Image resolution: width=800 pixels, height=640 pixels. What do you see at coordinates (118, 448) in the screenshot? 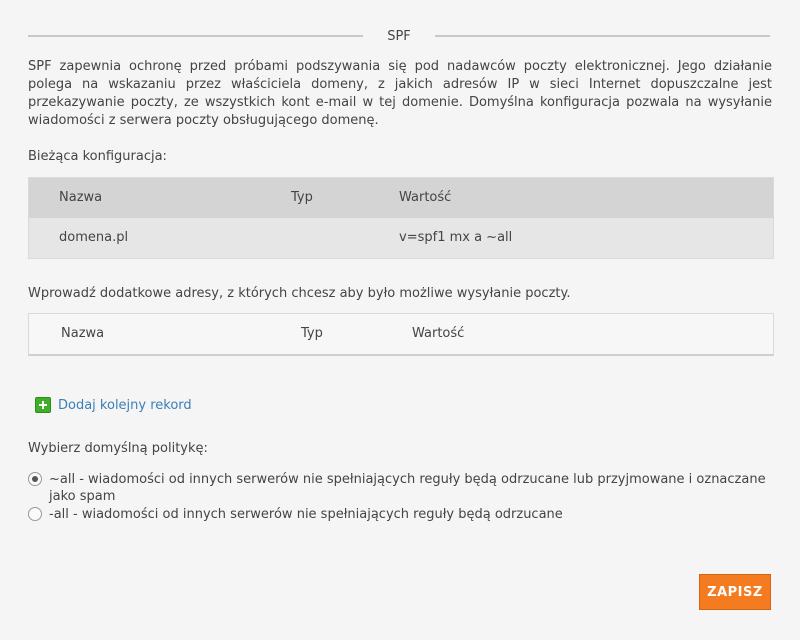
I see `policy-label: Wybierz domyślną politykę:` at bounding box center [118, 448].